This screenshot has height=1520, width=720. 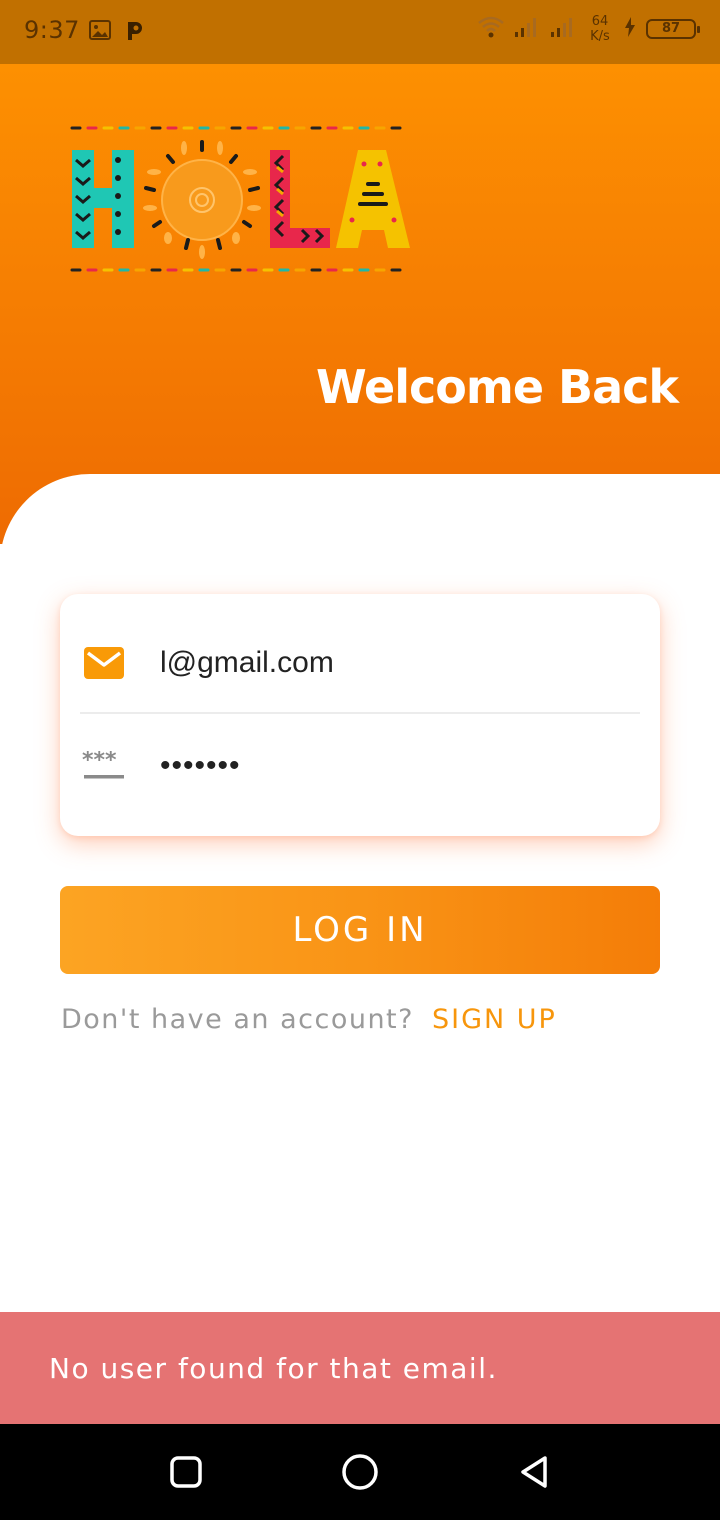 I want to click on password-icon: ***, so click(x=104, y=766).